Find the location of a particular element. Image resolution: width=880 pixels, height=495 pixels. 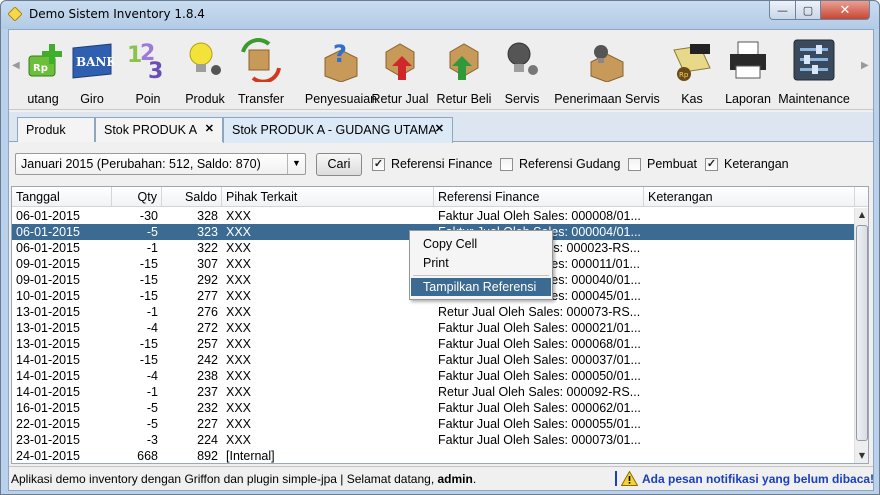

cell-qty: -4 is located at coordinates (137, 376).